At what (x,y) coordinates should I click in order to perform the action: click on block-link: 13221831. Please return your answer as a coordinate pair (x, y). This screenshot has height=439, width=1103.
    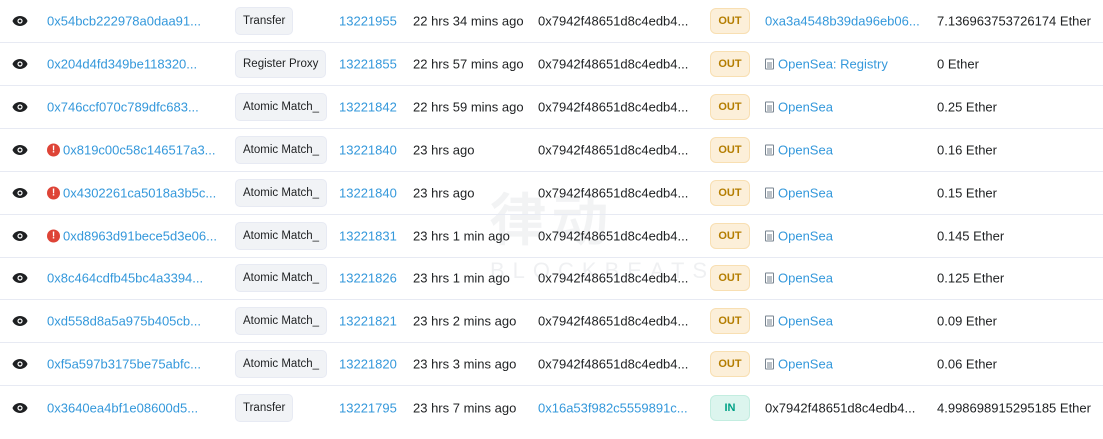
    Looking at the image, I should click on (368, 236).